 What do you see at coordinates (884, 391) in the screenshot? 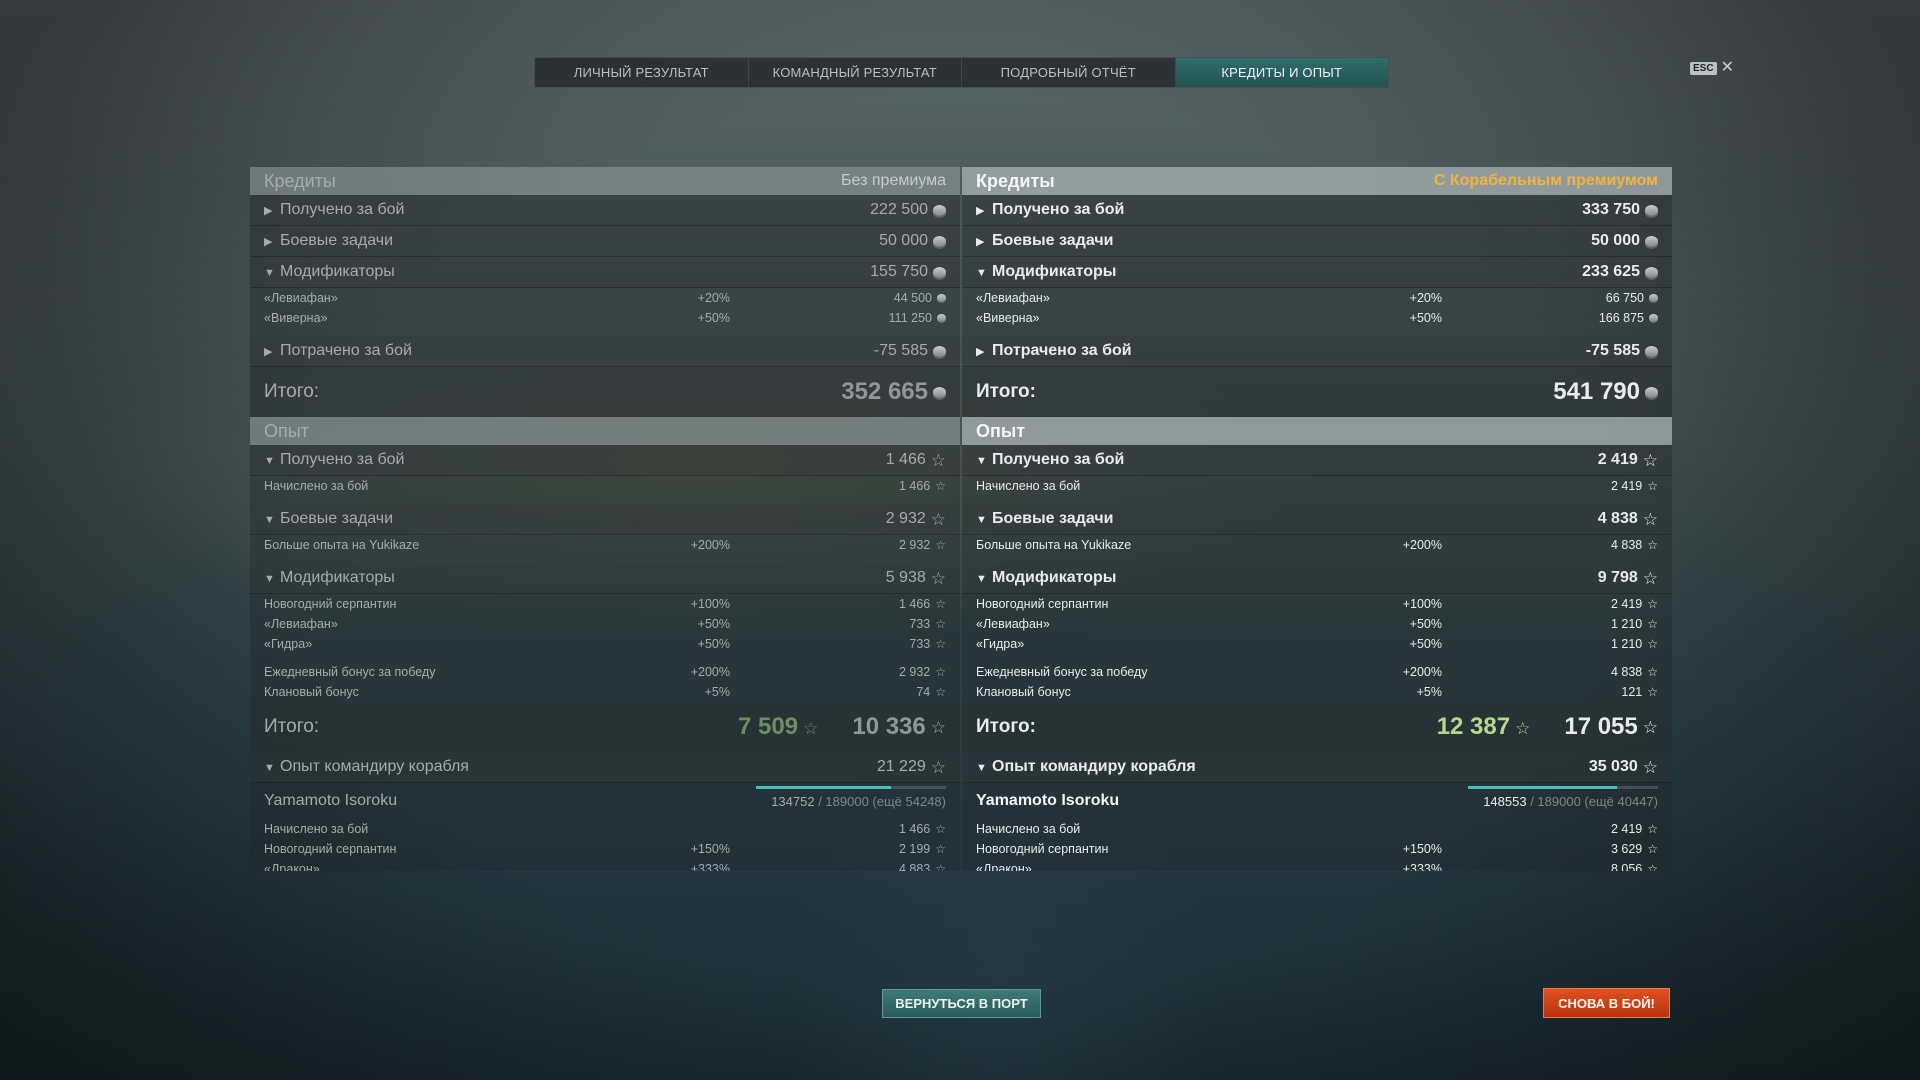
I see `total-value: 352 665` at bounding box center [884, 391].